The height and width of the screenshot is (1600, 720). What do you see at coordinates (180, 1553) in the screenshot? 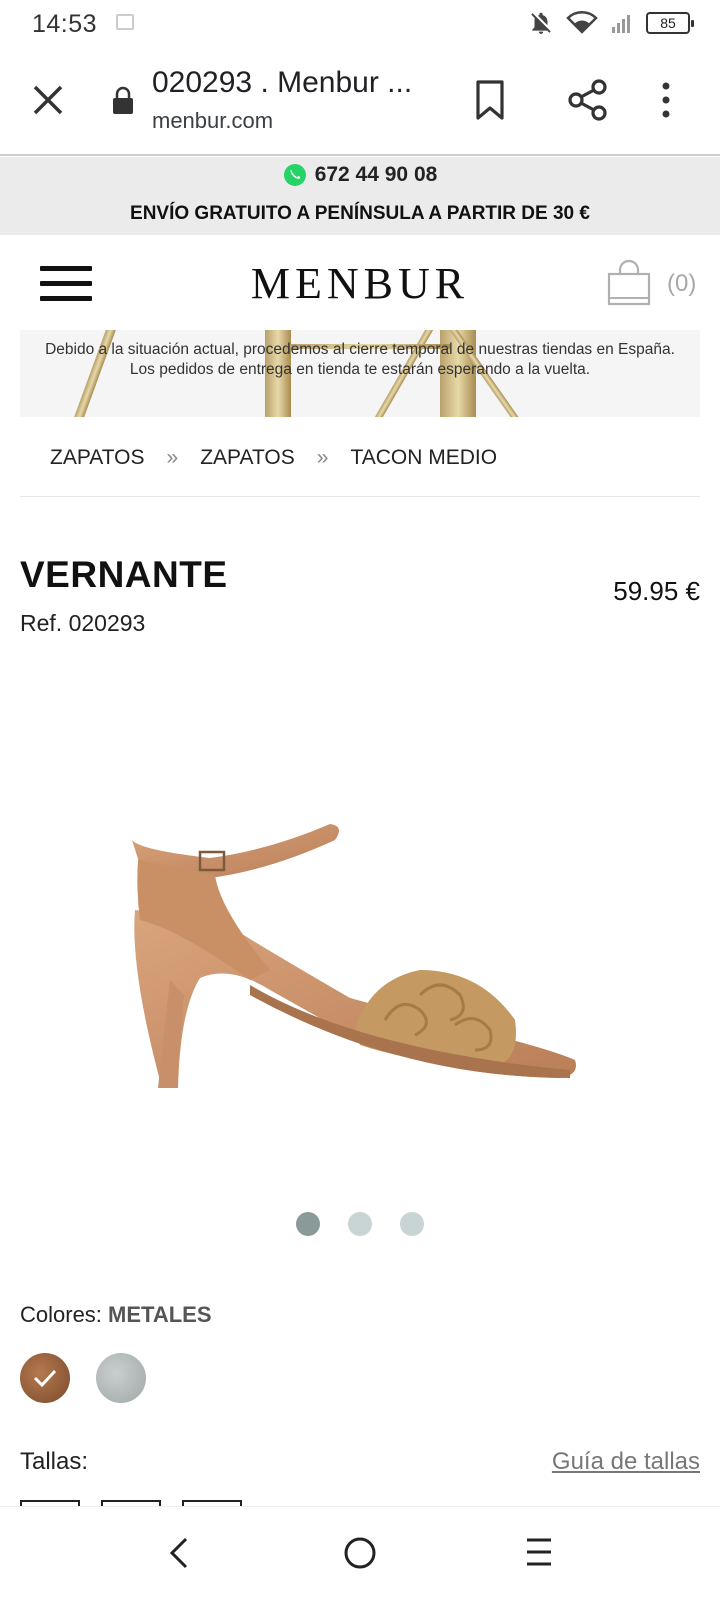
I see `back-icon` at bounding box center [180, 1553].